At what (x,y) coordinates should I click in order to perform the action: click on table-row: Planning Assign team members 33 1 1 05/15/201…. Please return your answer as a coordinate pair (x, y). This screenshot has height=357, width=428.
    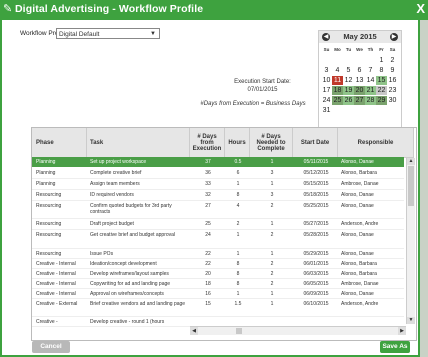
    Looking at the image, I should click on (218, 184).